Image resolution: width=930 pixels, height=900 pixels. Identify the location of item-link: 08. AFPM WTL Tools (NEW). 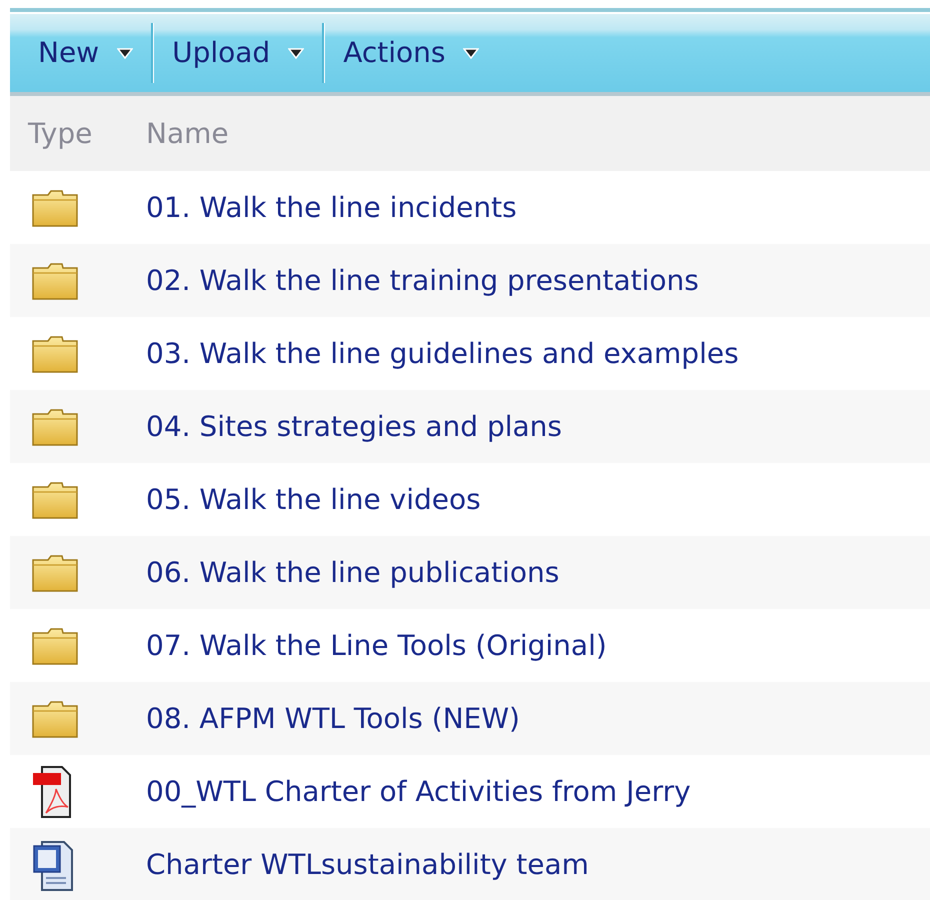
(333, 719).